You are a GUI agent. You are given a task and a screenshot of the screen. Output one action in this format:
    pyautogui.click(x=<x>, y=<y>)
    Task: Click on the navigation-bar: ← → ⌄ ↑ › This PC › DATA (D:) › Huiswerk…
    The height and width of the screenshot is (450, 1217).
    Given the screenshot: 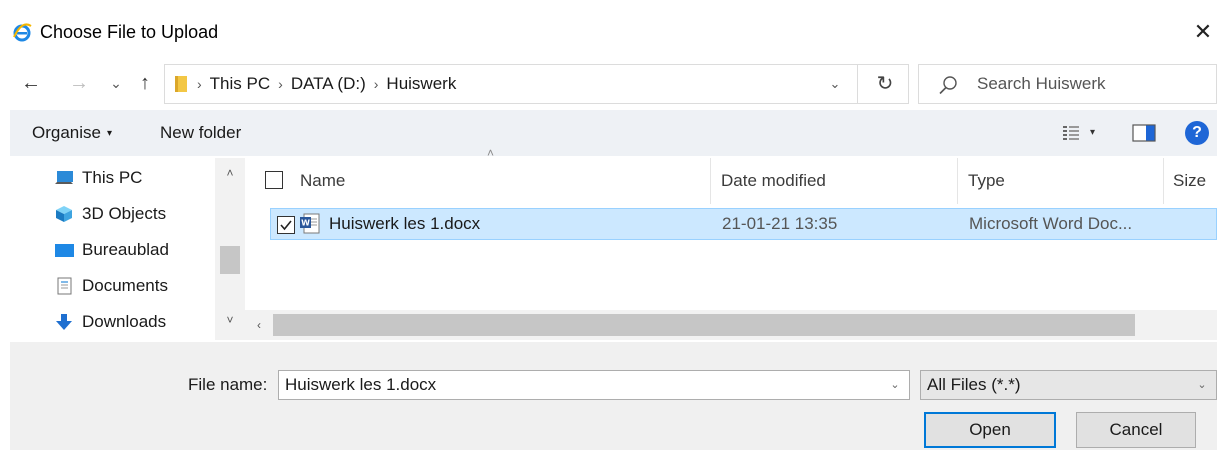 What is the action you would take?
    pyautogui.click(x=608, y=83)
    